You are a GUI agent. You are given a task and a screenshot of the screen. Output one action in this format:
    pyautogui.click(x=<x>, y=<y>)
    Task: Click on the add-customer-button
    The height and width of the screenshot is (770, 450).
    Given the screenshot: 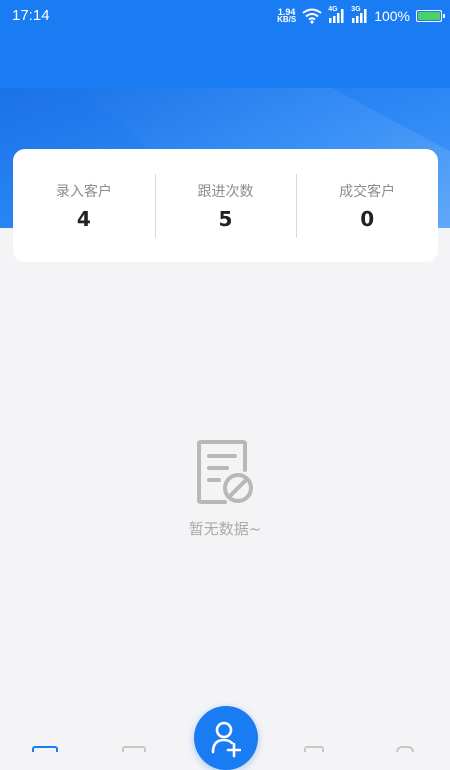 What is the action you would take?
    pyautogui.click(x=226, y=738)
    